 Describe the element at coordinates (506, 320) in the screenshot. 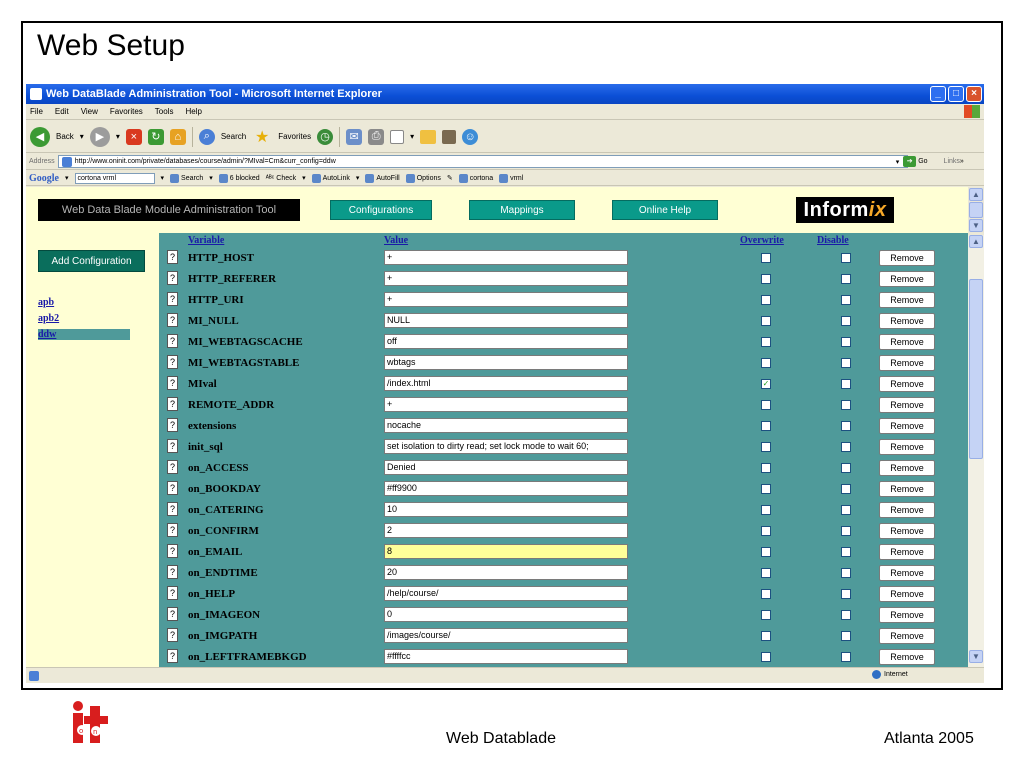

I see `value-input: NULL` at that location.